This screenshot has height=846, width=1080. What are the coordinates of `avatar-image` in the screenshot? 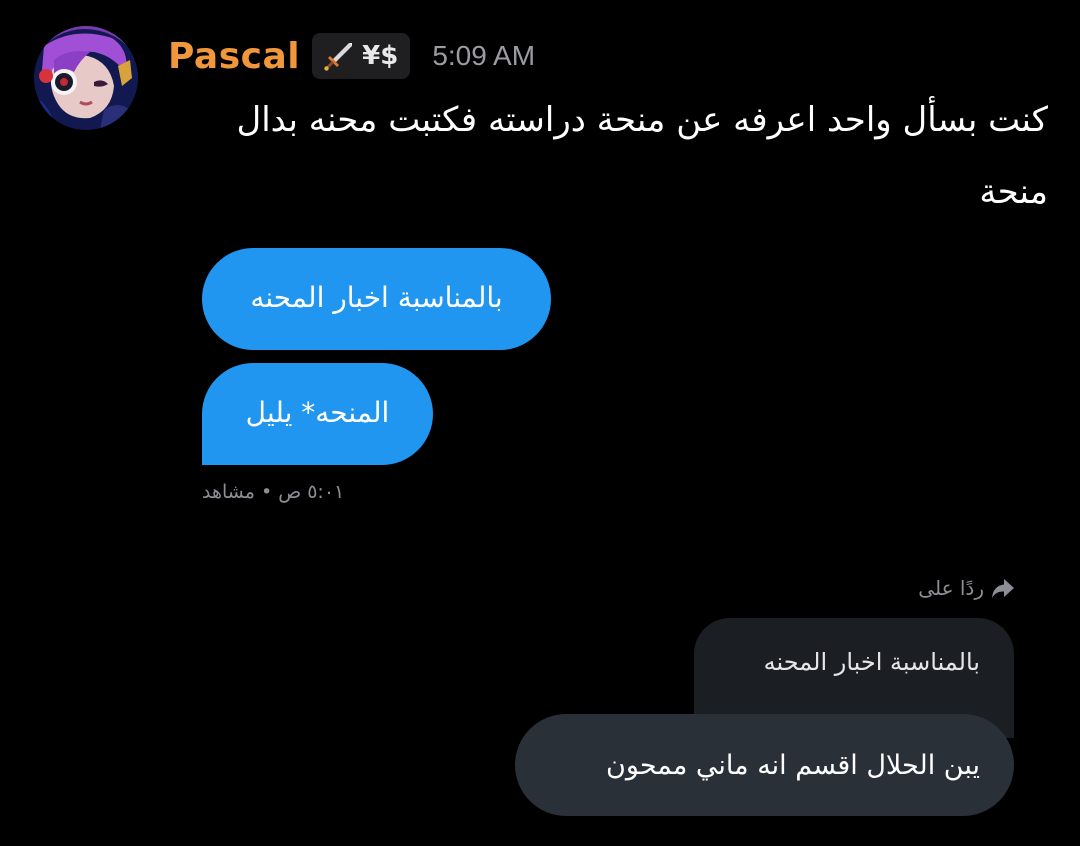 It's located at (86, 78).